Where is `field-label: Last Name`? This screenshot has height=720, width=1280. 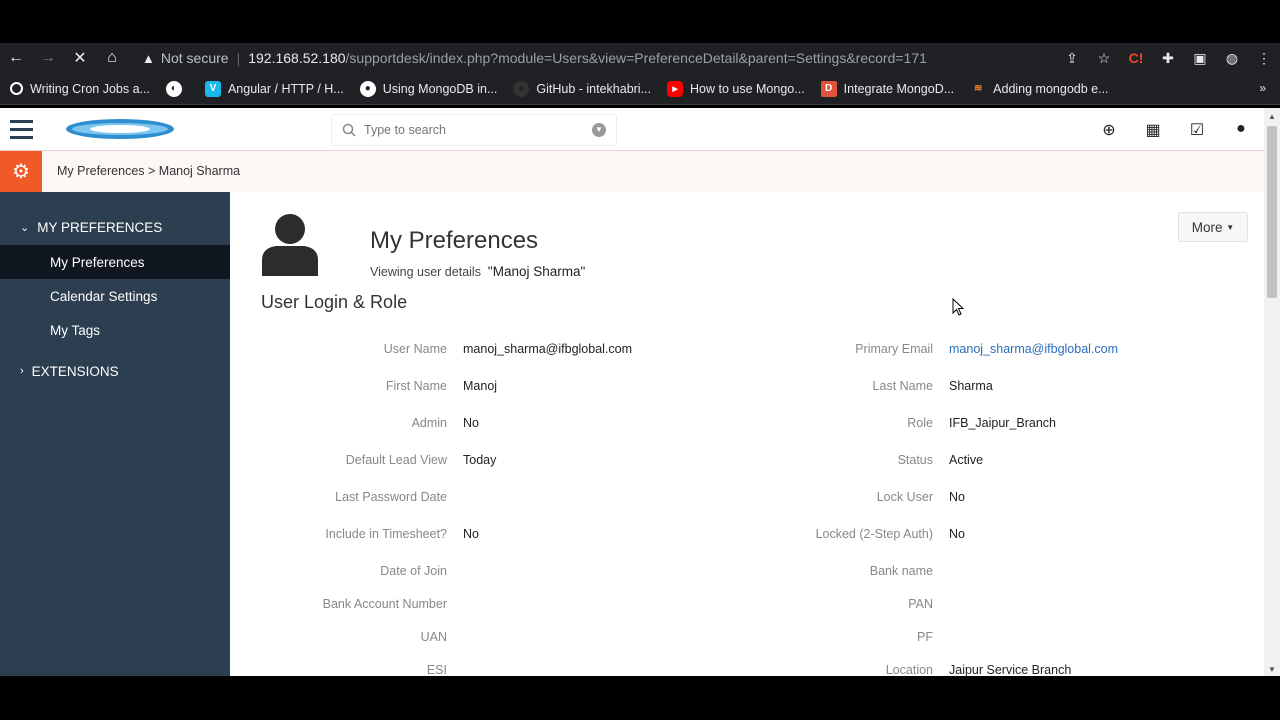 field-label: Last Name is located at coordinates (902, 386).